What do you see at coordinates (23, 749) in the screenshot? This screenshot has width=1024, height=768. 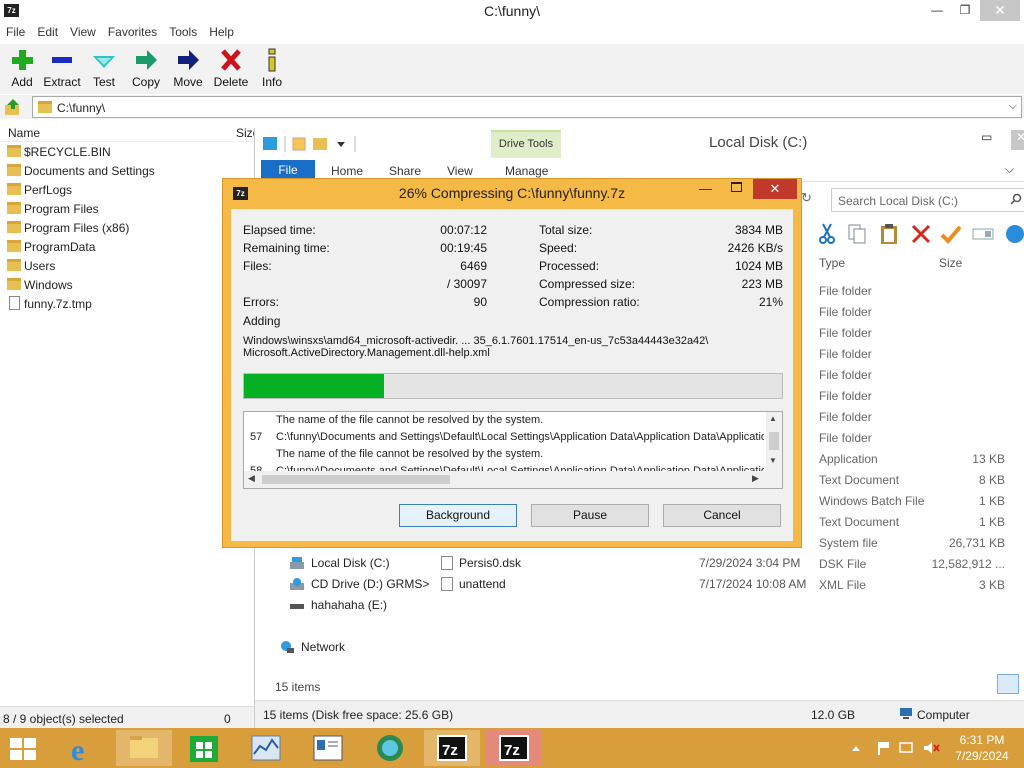 I see `start-button` at bounding box center [23, 749].